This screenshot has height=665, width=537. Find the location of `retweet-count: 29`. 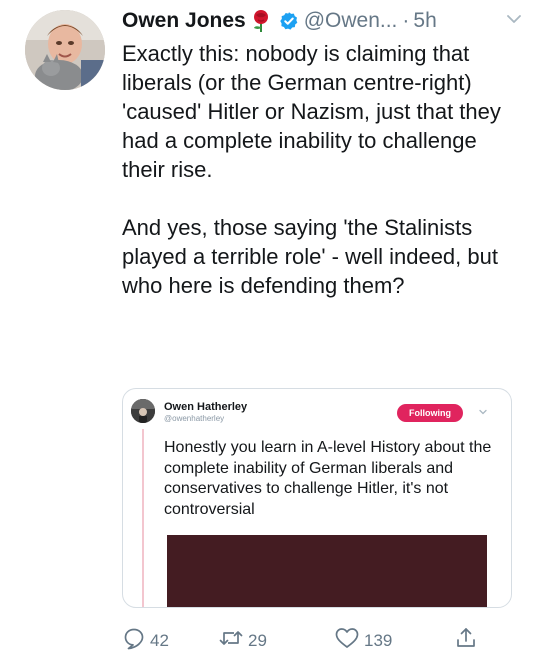

retweet-count: 29 is located at coordinates (257, 640).